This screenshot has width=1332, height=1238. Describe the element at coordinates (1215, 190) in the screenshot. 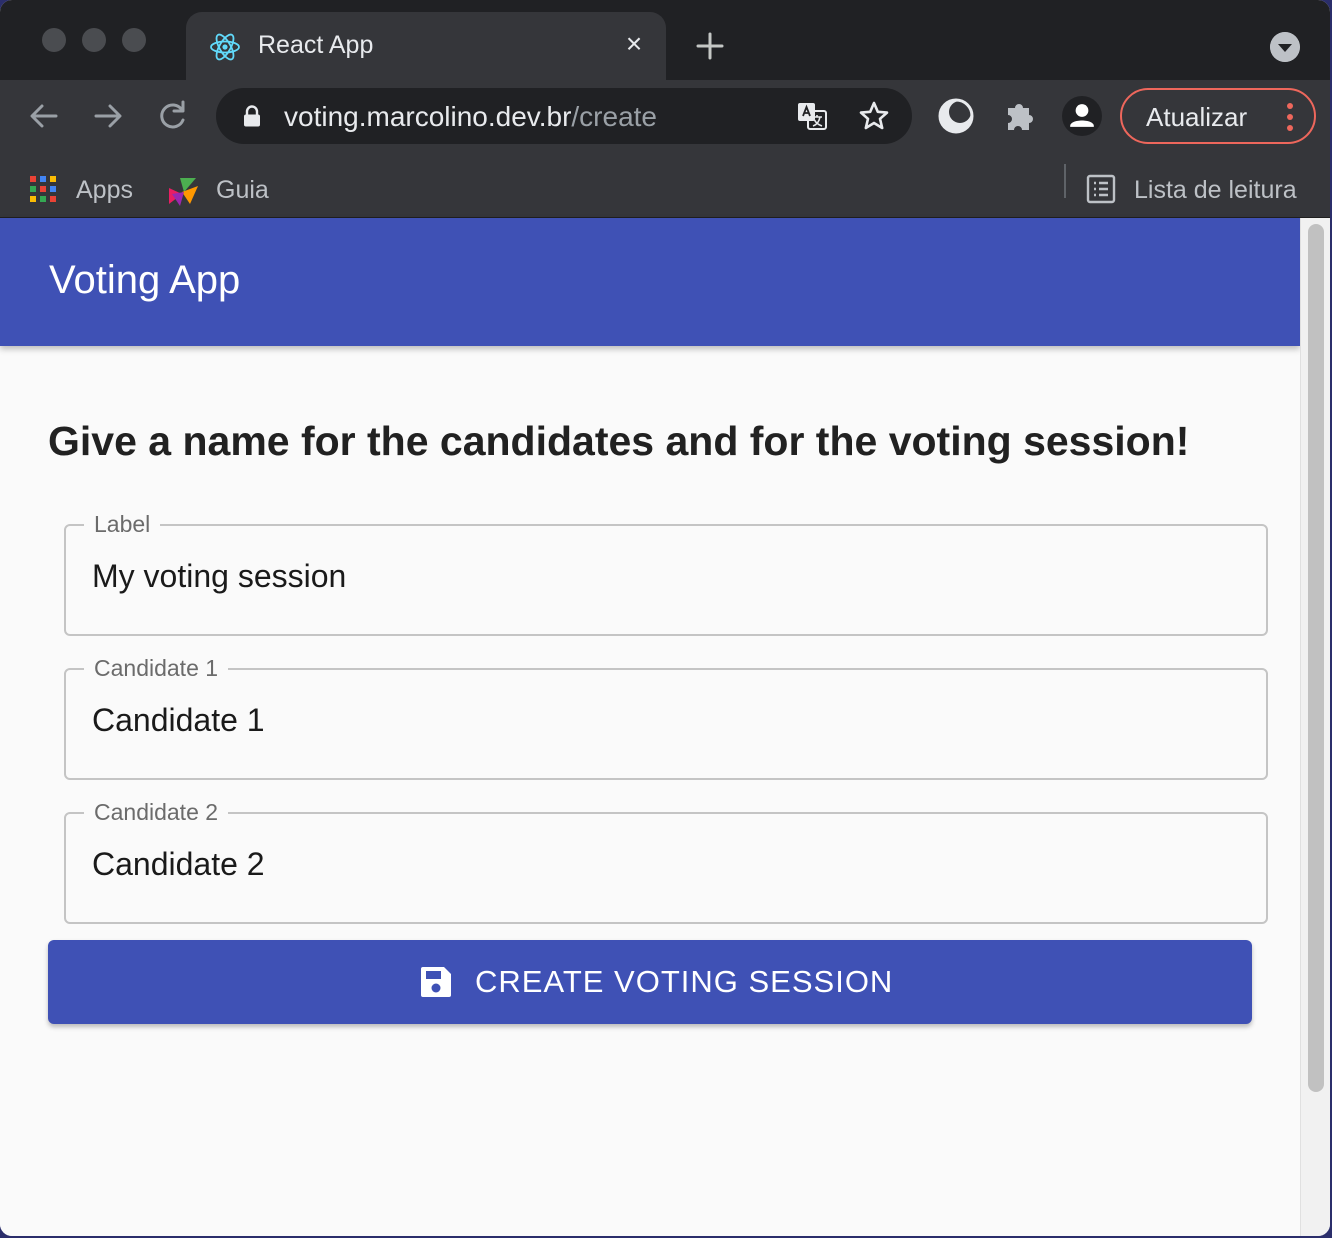

I see `reading-list-label: Lista de leitura` at that location.